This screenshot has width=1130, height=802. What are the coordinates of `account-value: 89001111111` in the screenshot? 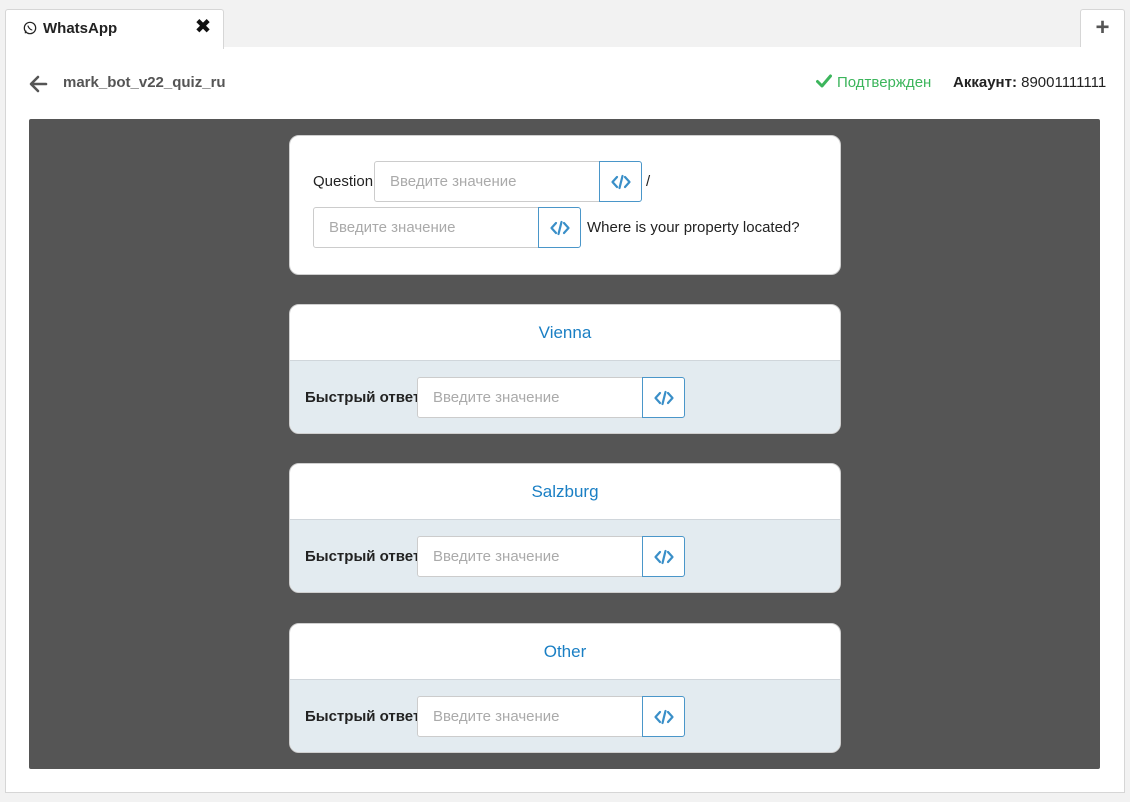 It's located at (1064, 82).